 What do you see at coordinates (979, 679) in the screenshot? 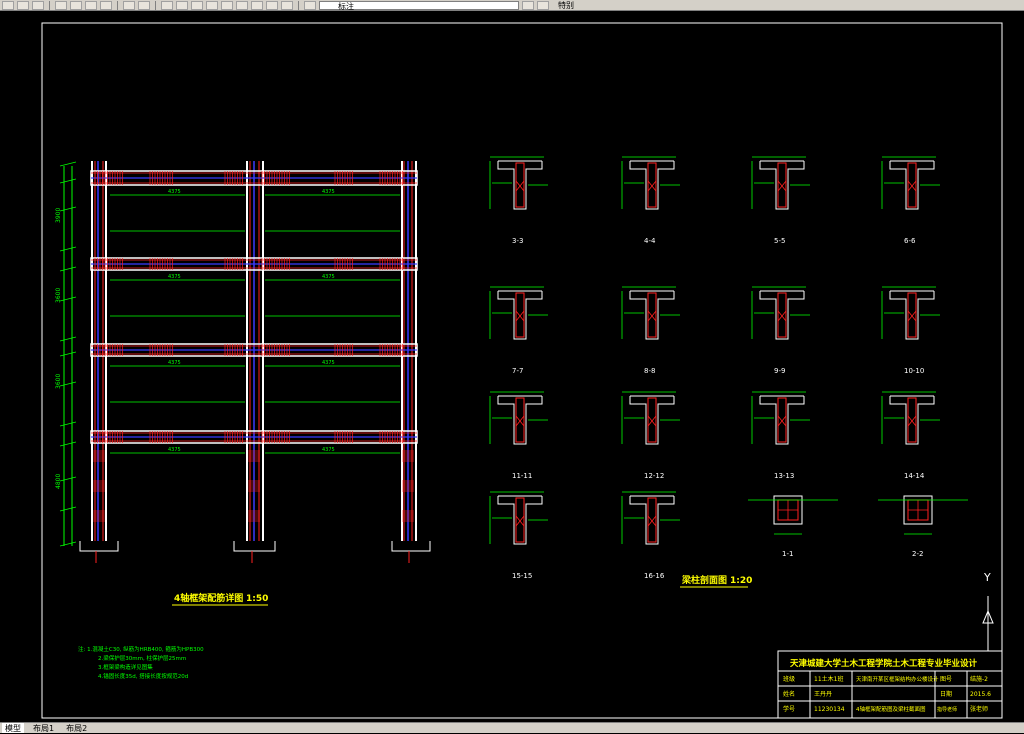
I see `tb-drawing-no: 结施-2` at bounding box center [979, 679].